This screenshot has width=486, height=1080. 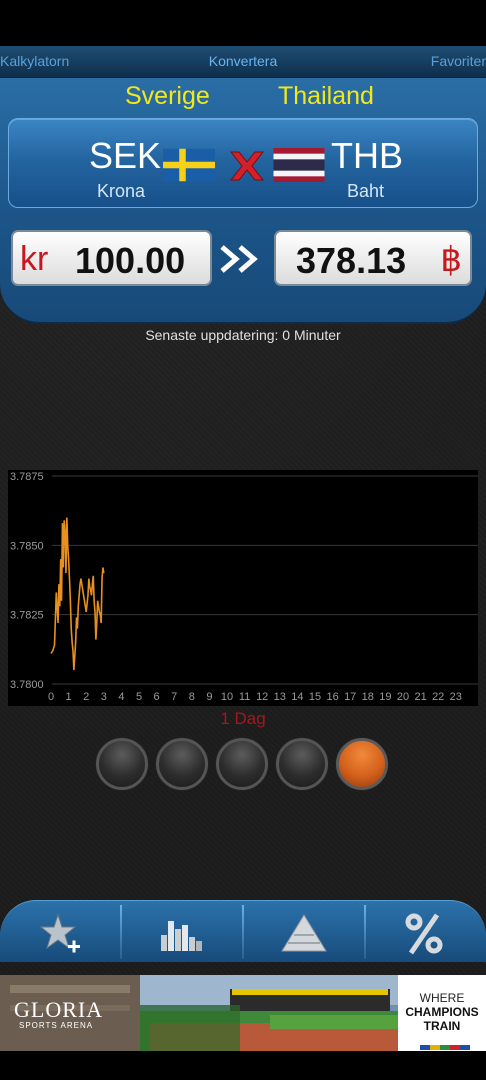 What do you see at coordinates (403, 697) in the screenshot?
I see `x-tick-label: 20` at bounding box center [403, 697].